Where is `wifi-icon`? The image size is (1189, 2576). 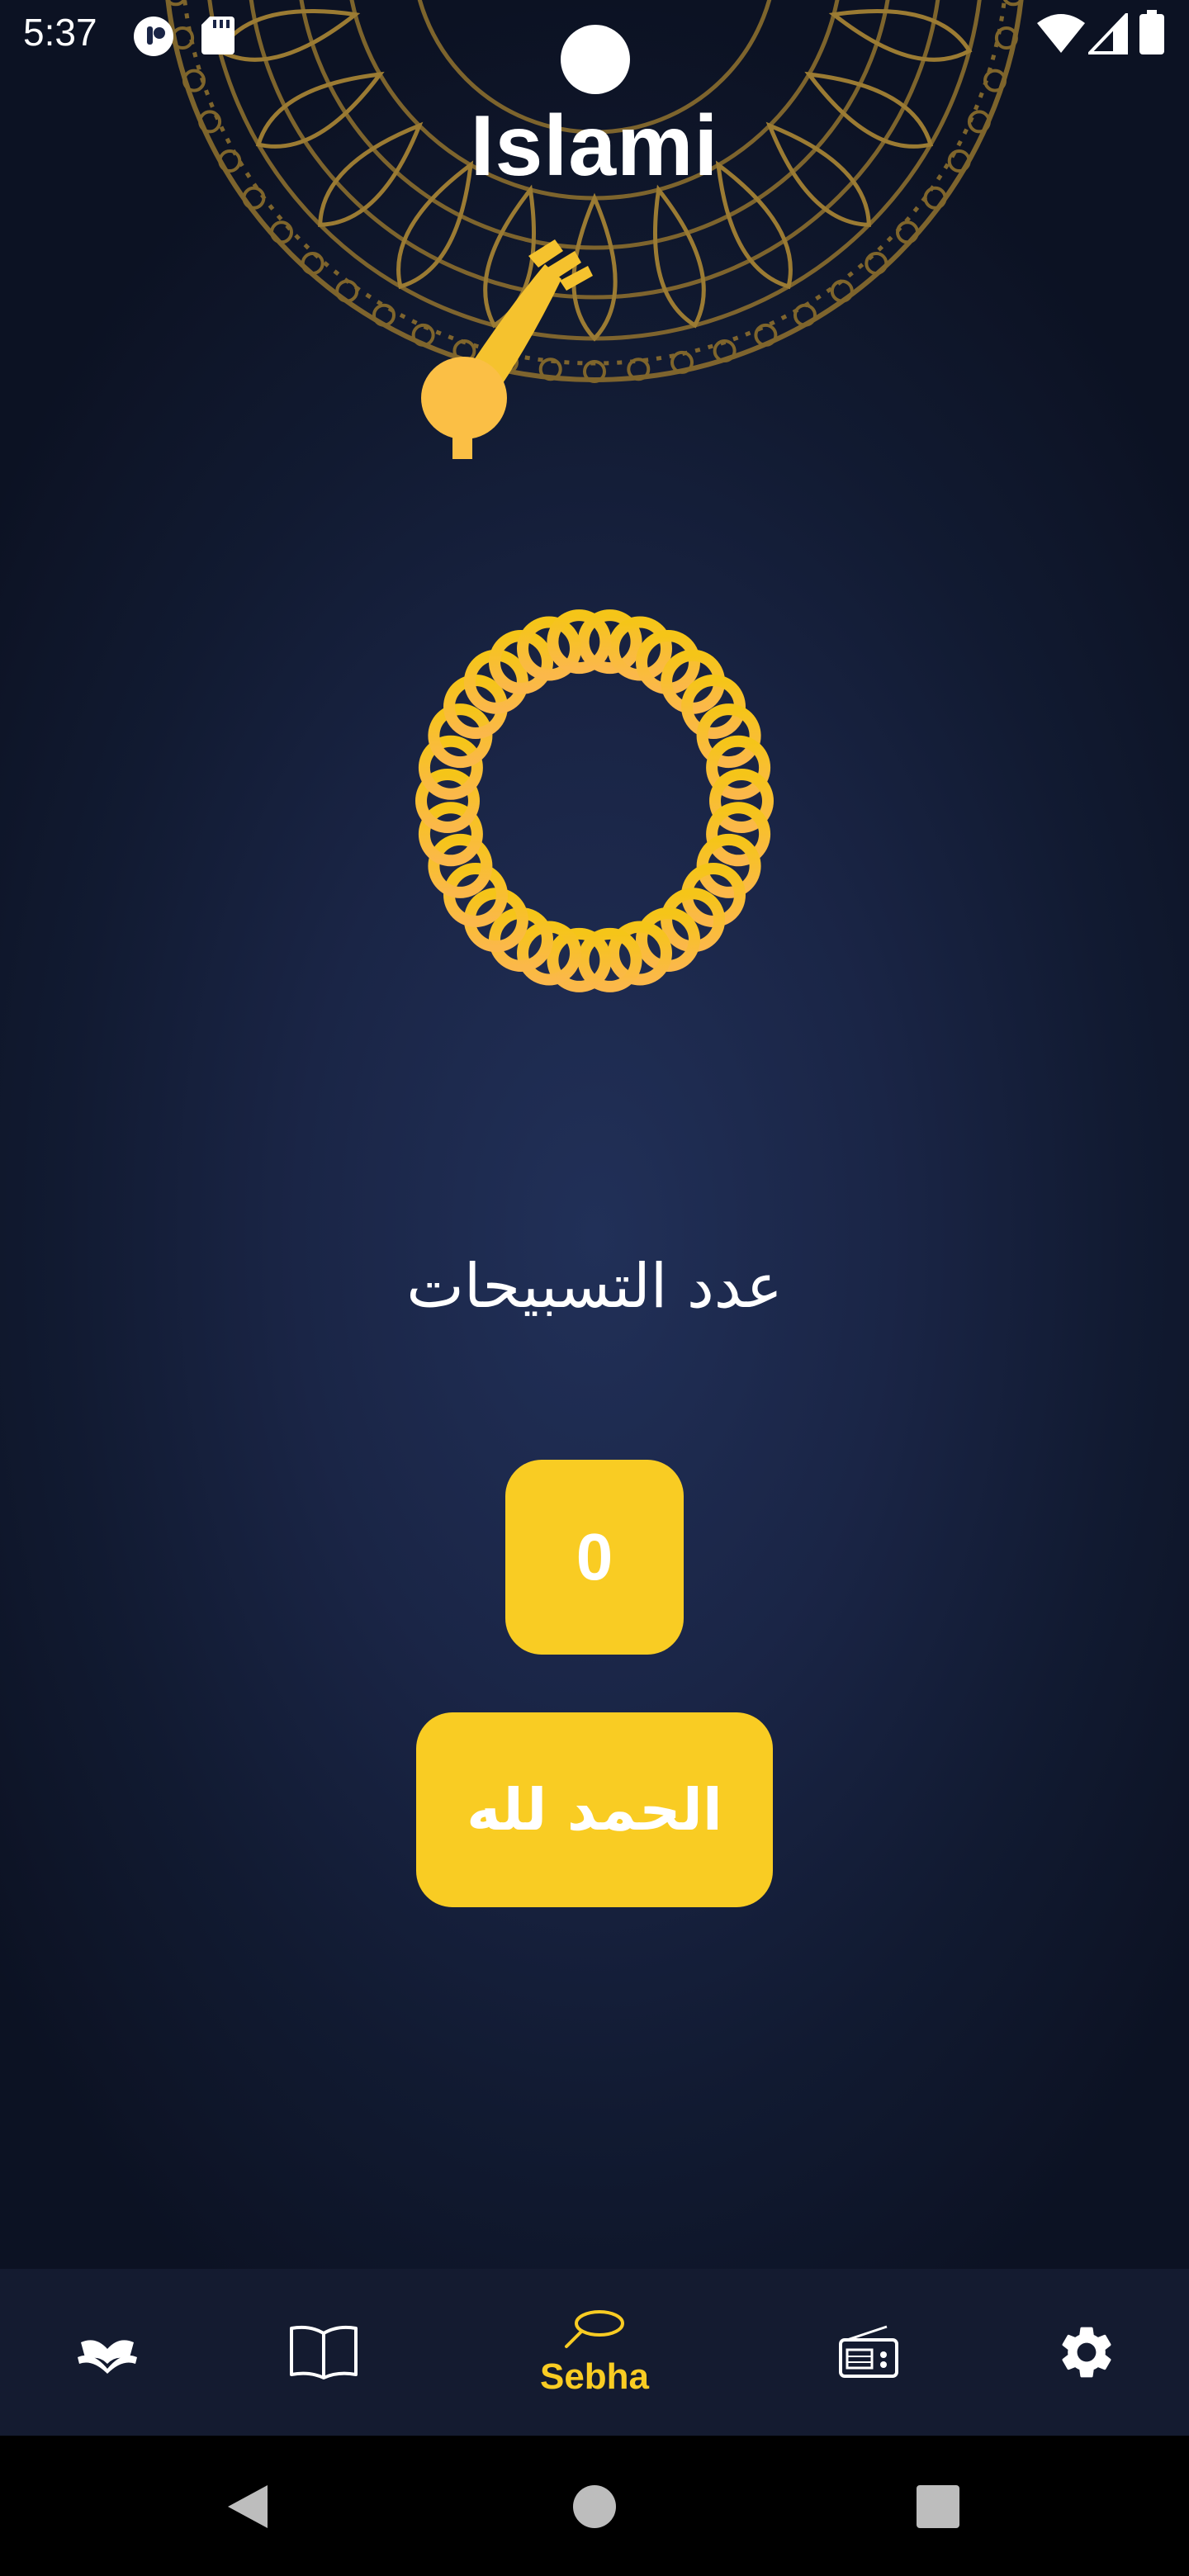 wifi-icon is located at coordinates (1061, 33).